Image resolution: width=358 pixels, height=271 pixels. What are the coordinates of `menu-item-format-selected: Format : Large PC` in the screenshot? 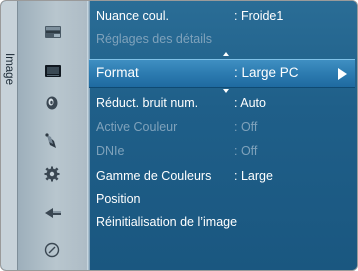 It's located at (222, 73).